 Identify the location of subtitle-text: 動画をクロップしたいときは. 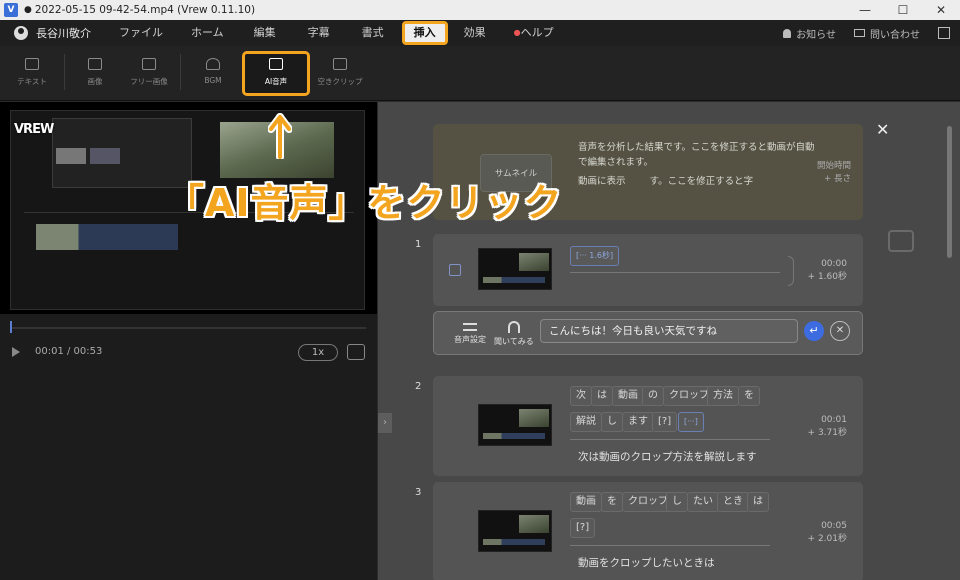
(646, 562).